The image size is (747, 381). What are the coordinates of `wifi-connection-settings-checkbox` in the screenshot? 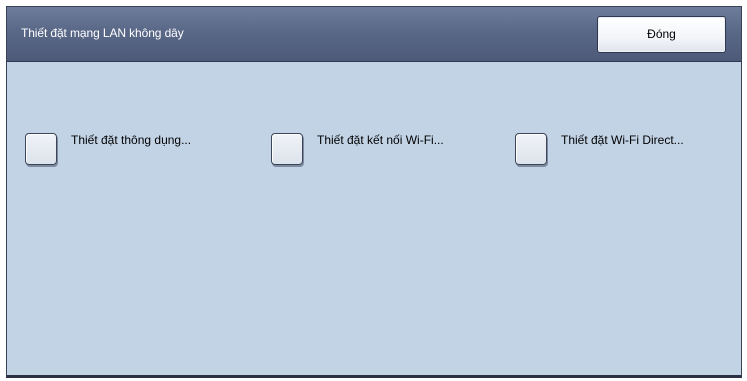 It's located at (287, 149).